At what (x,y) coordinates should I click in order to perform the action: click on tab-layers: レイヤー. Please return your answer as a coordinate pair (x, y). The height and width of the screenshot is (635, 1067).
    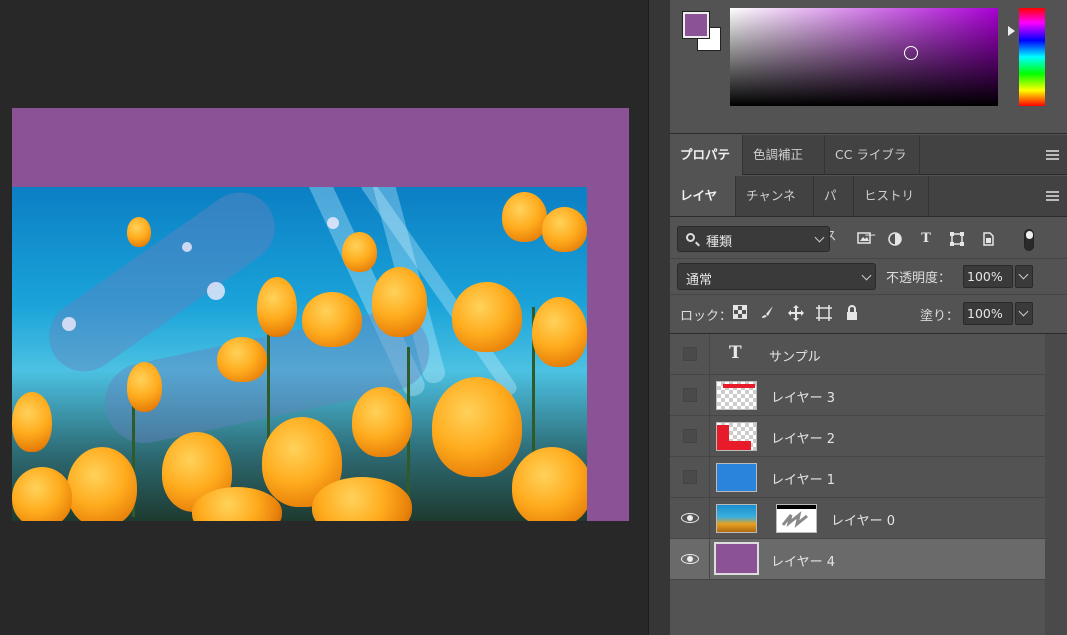
    Looking at the image, I should click on (703, 209).